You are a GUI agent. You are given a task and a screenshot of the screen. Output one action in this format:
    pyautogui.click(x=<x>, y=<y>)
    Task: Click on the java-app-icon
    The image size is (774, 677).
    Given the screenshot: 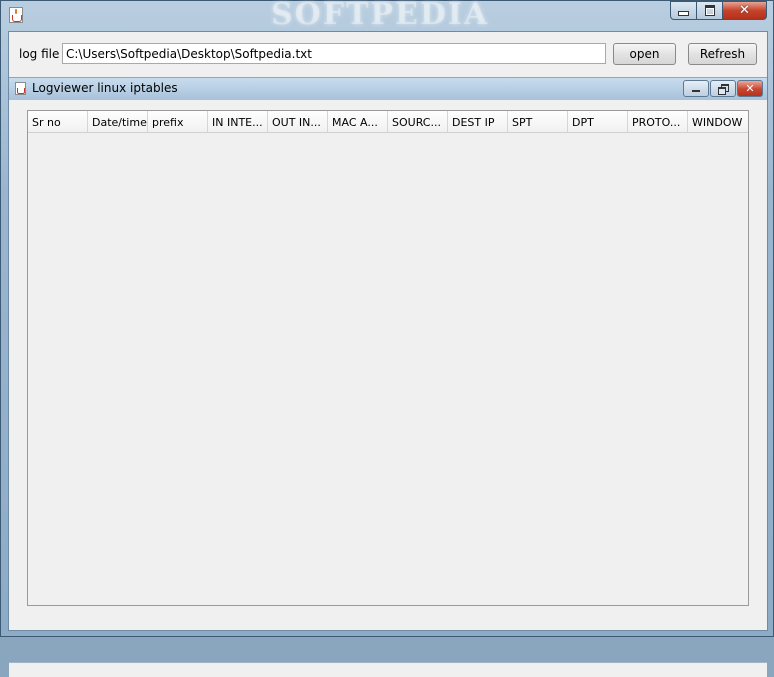 What is the action you would take?
    pyautogui.click(x=16, y=15)
    